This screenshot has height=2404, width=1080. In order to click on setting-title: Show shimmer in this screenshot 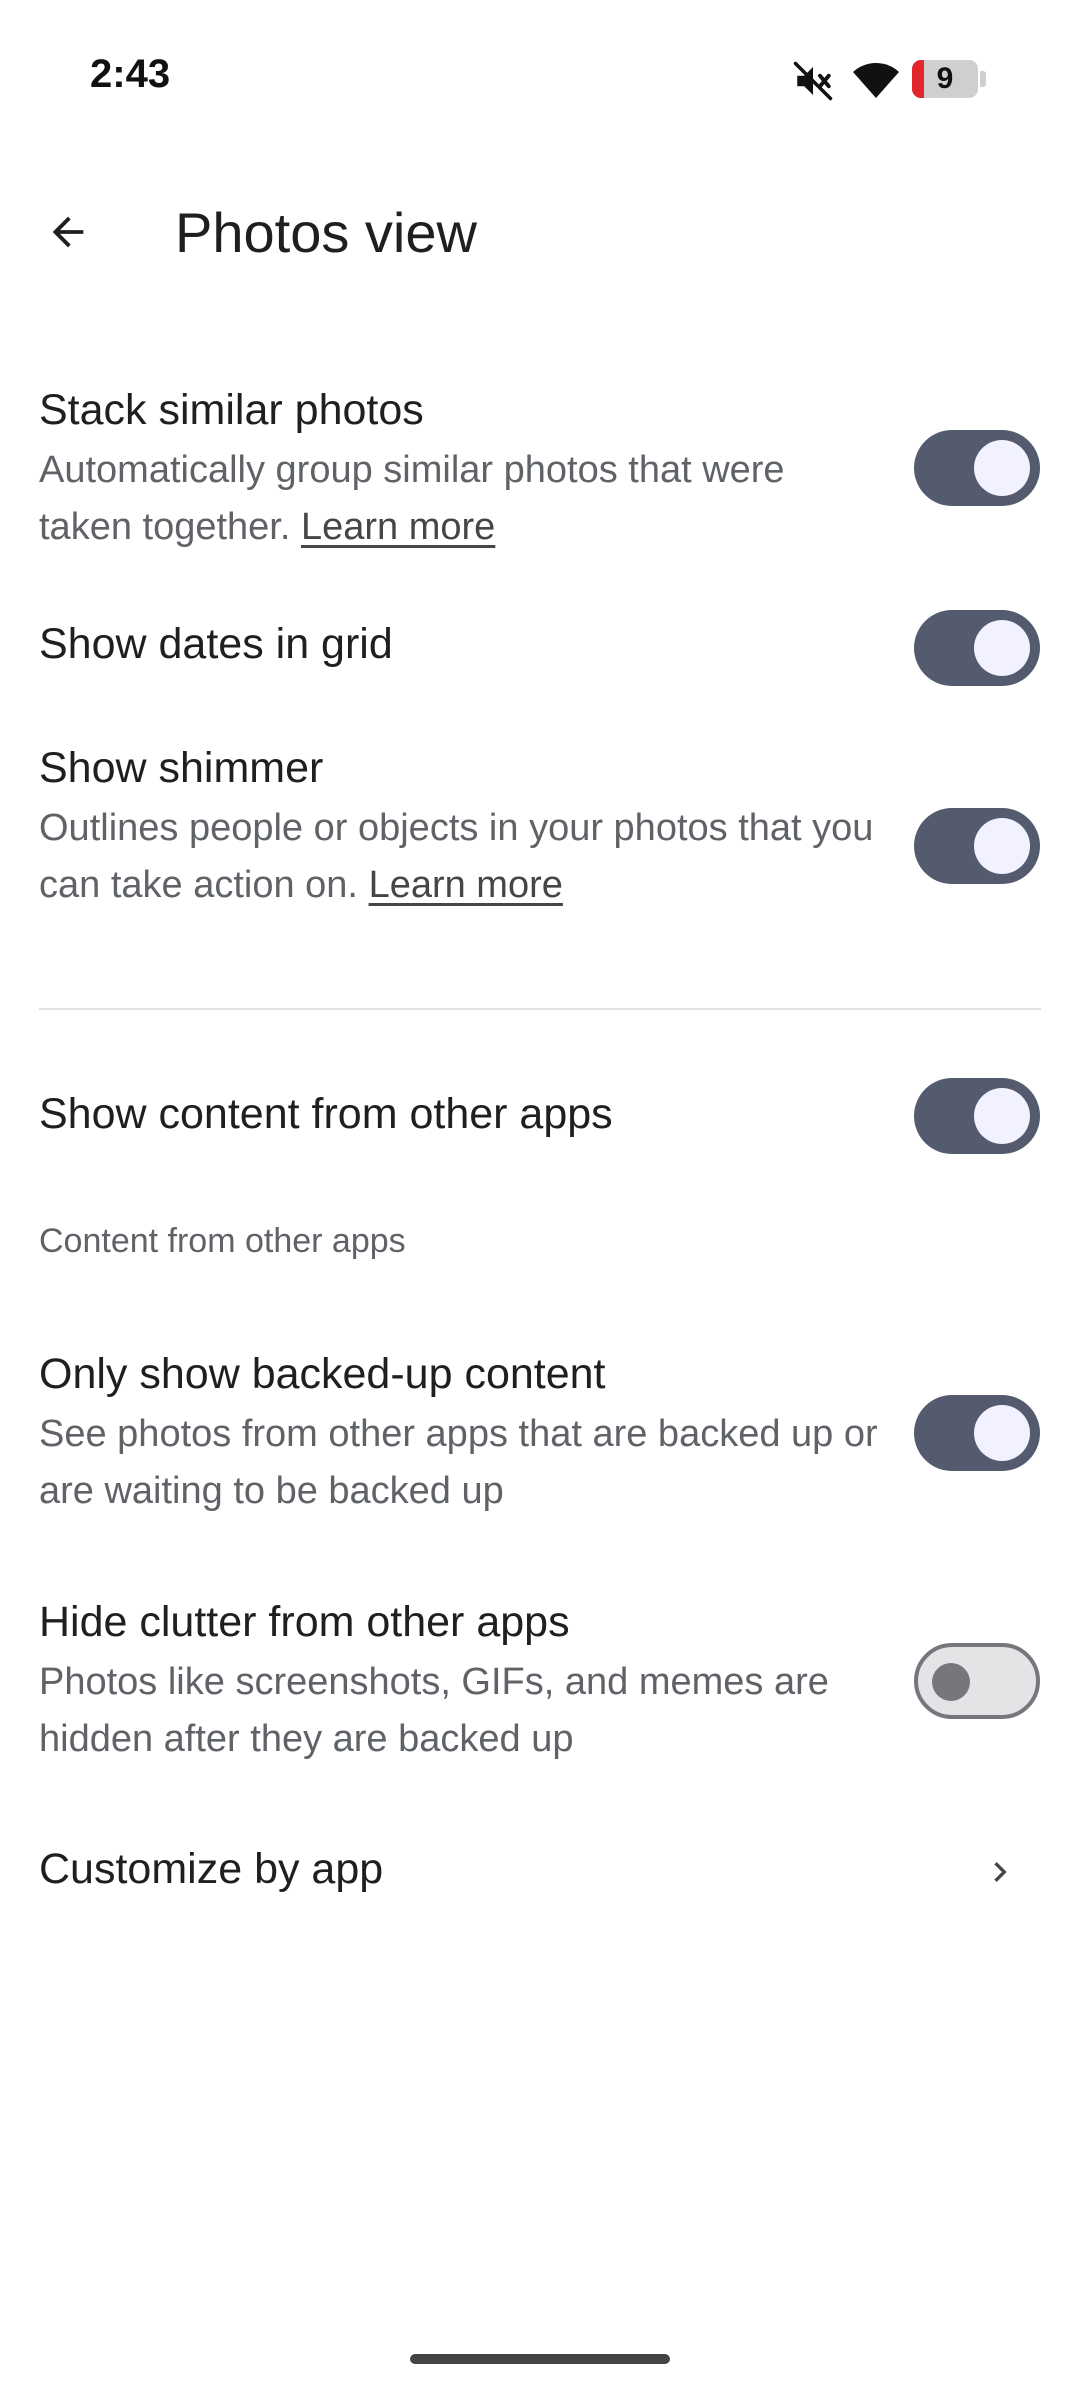, I will do `click(181, 768)`.